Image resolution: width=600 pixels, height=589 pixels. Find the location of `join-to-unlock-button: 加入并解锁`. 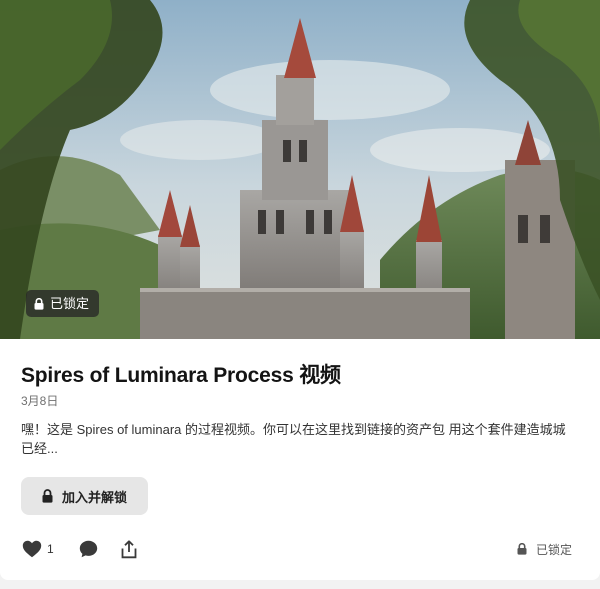

join-to-unlock-button: 加入并解锁 is located at coordinates (84, 496).